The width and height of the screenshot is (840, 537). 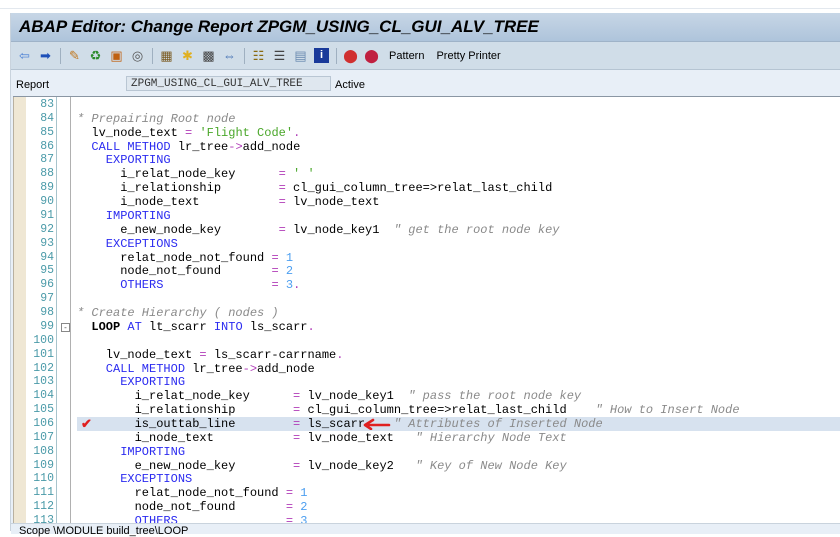 What do you see at coordinates (217, 368) in the screenshot?
I see `token-identifier: lr_tree` at bounding box center [217, 368].